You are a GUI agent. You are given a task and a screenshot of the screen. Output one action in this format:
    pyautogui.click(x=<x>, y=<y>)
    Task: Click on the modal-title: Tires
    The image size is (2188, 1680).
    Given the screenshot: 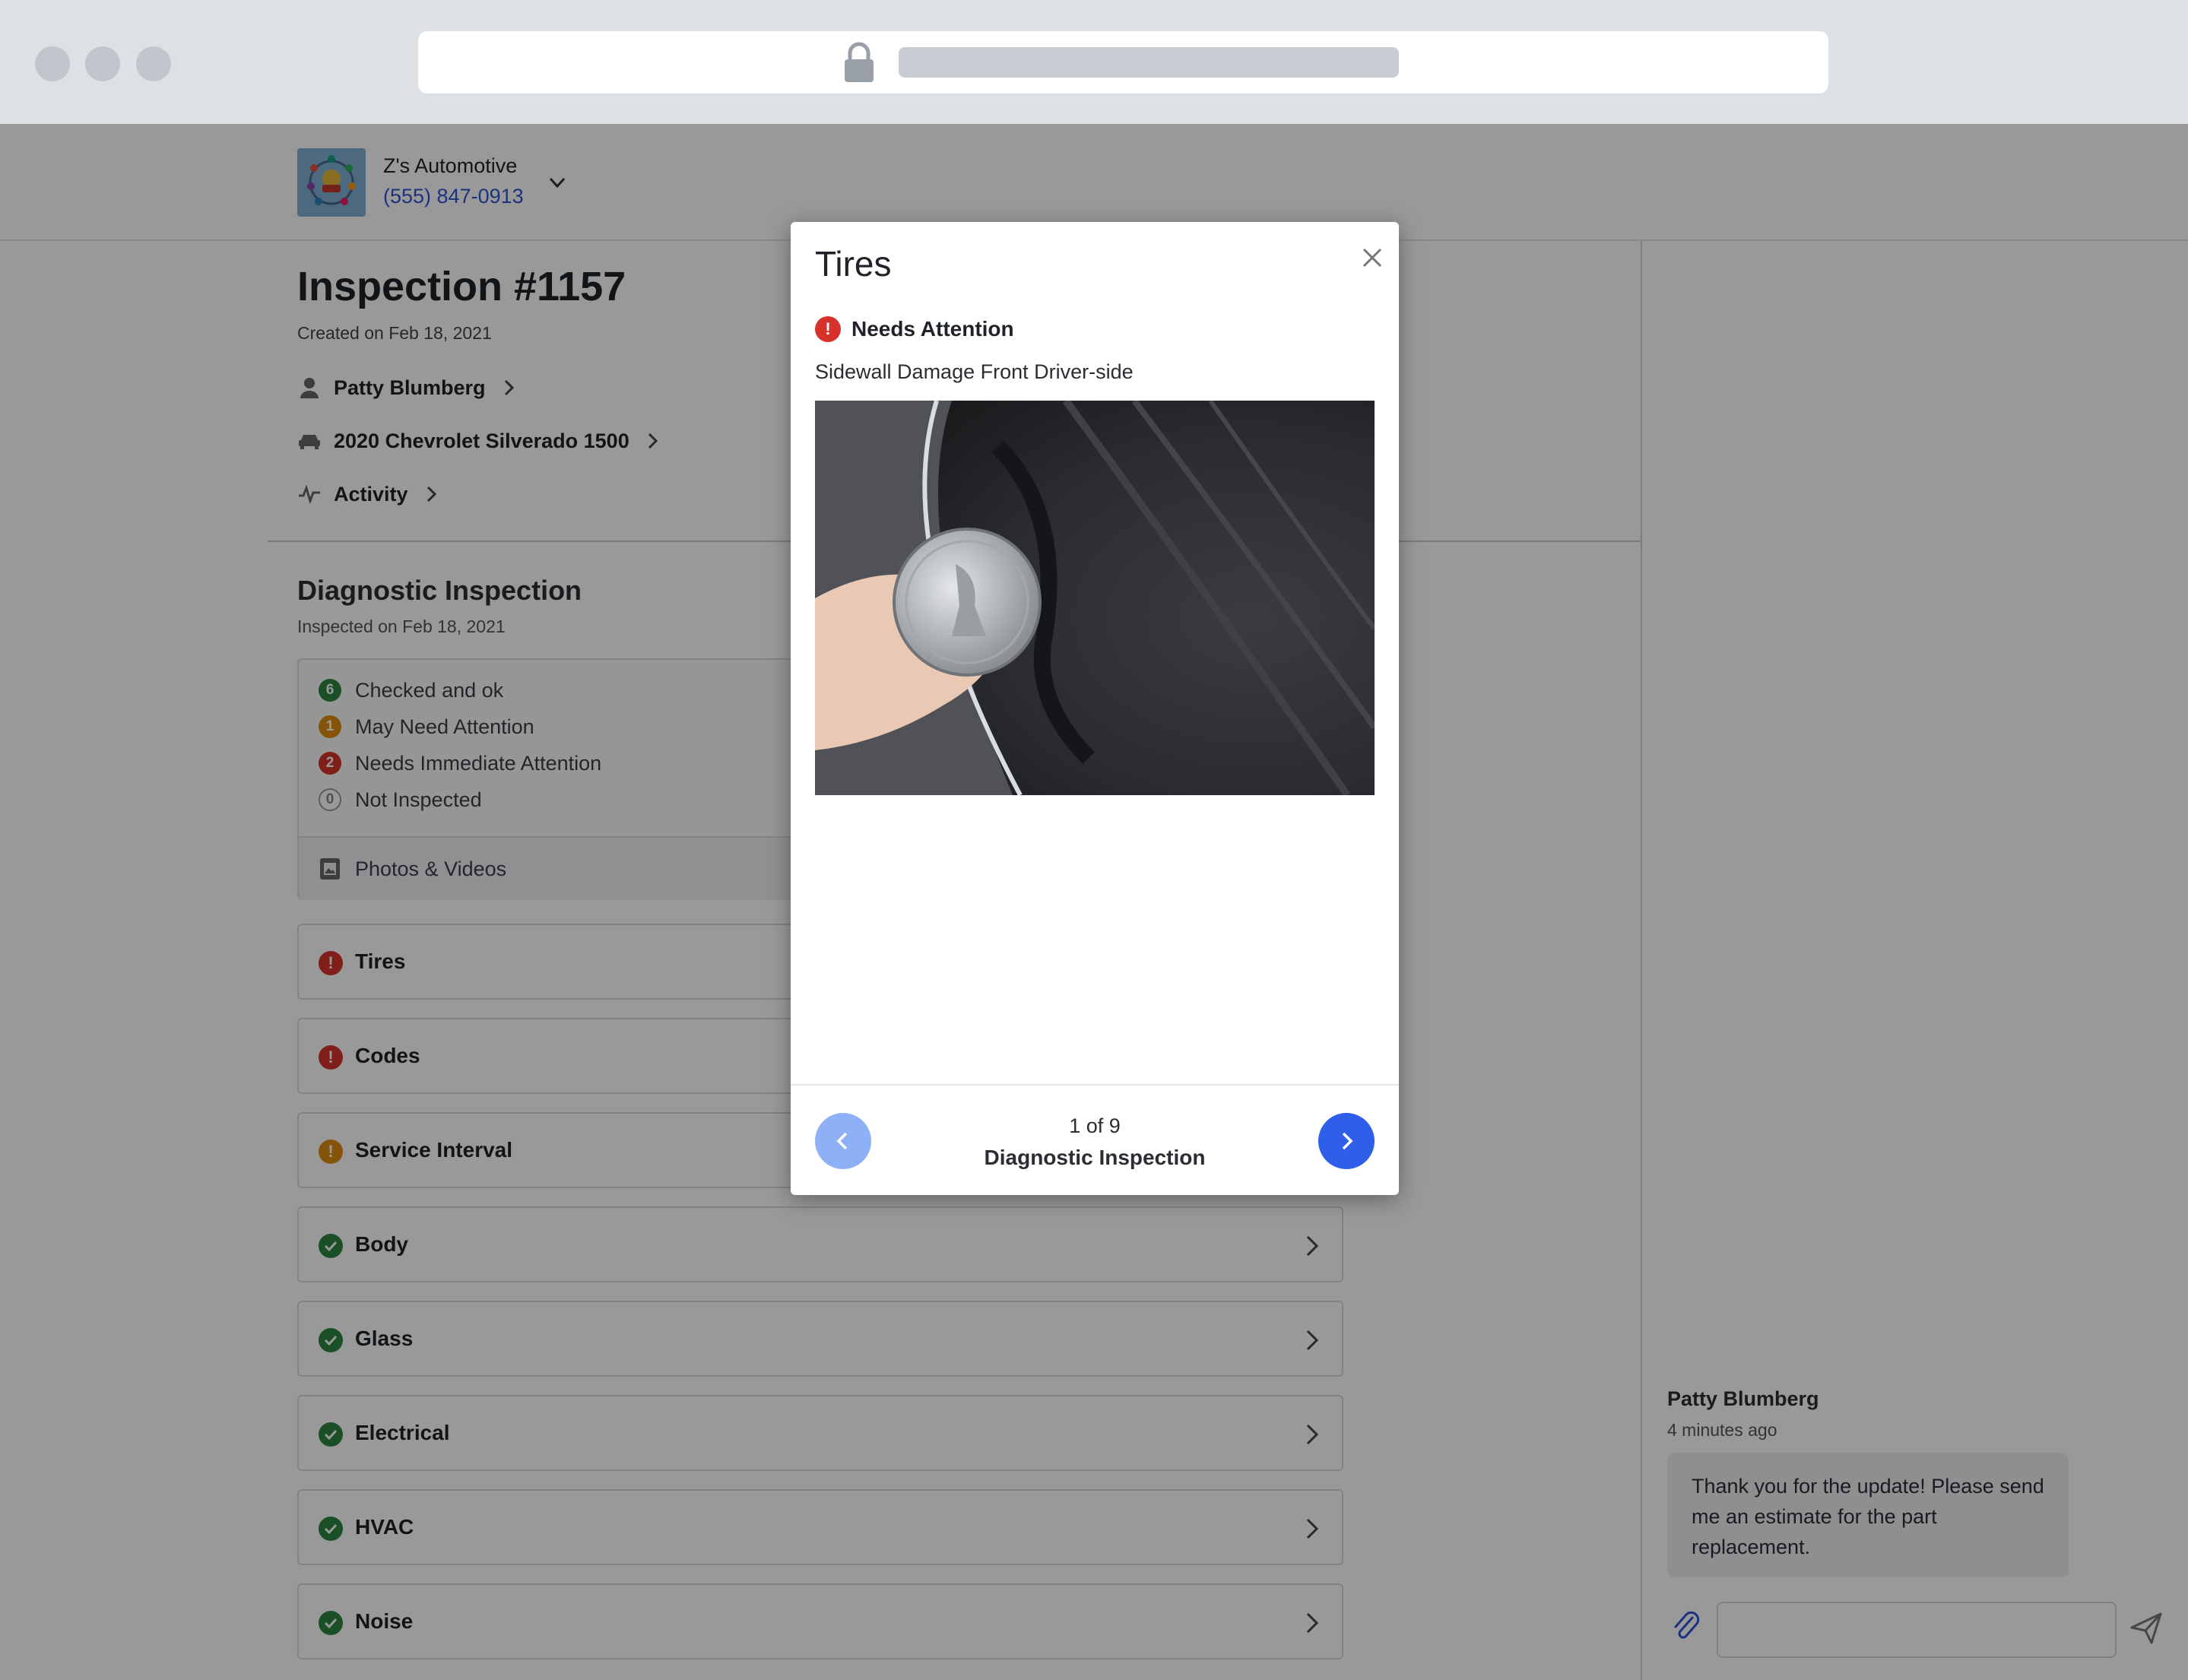 What is the action you would take?
    pyautogui.click(x=853, y=264)
    